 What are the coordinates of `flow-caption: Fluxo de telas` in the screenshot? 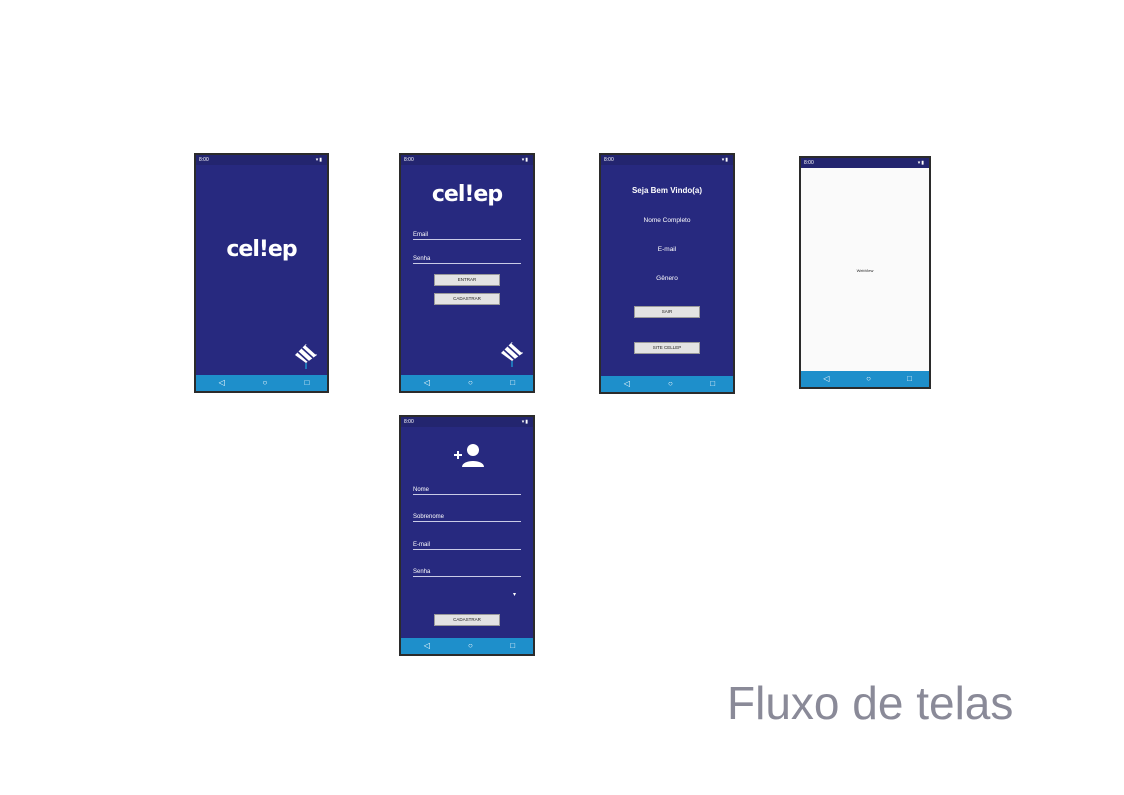 It's located at (870, 703).